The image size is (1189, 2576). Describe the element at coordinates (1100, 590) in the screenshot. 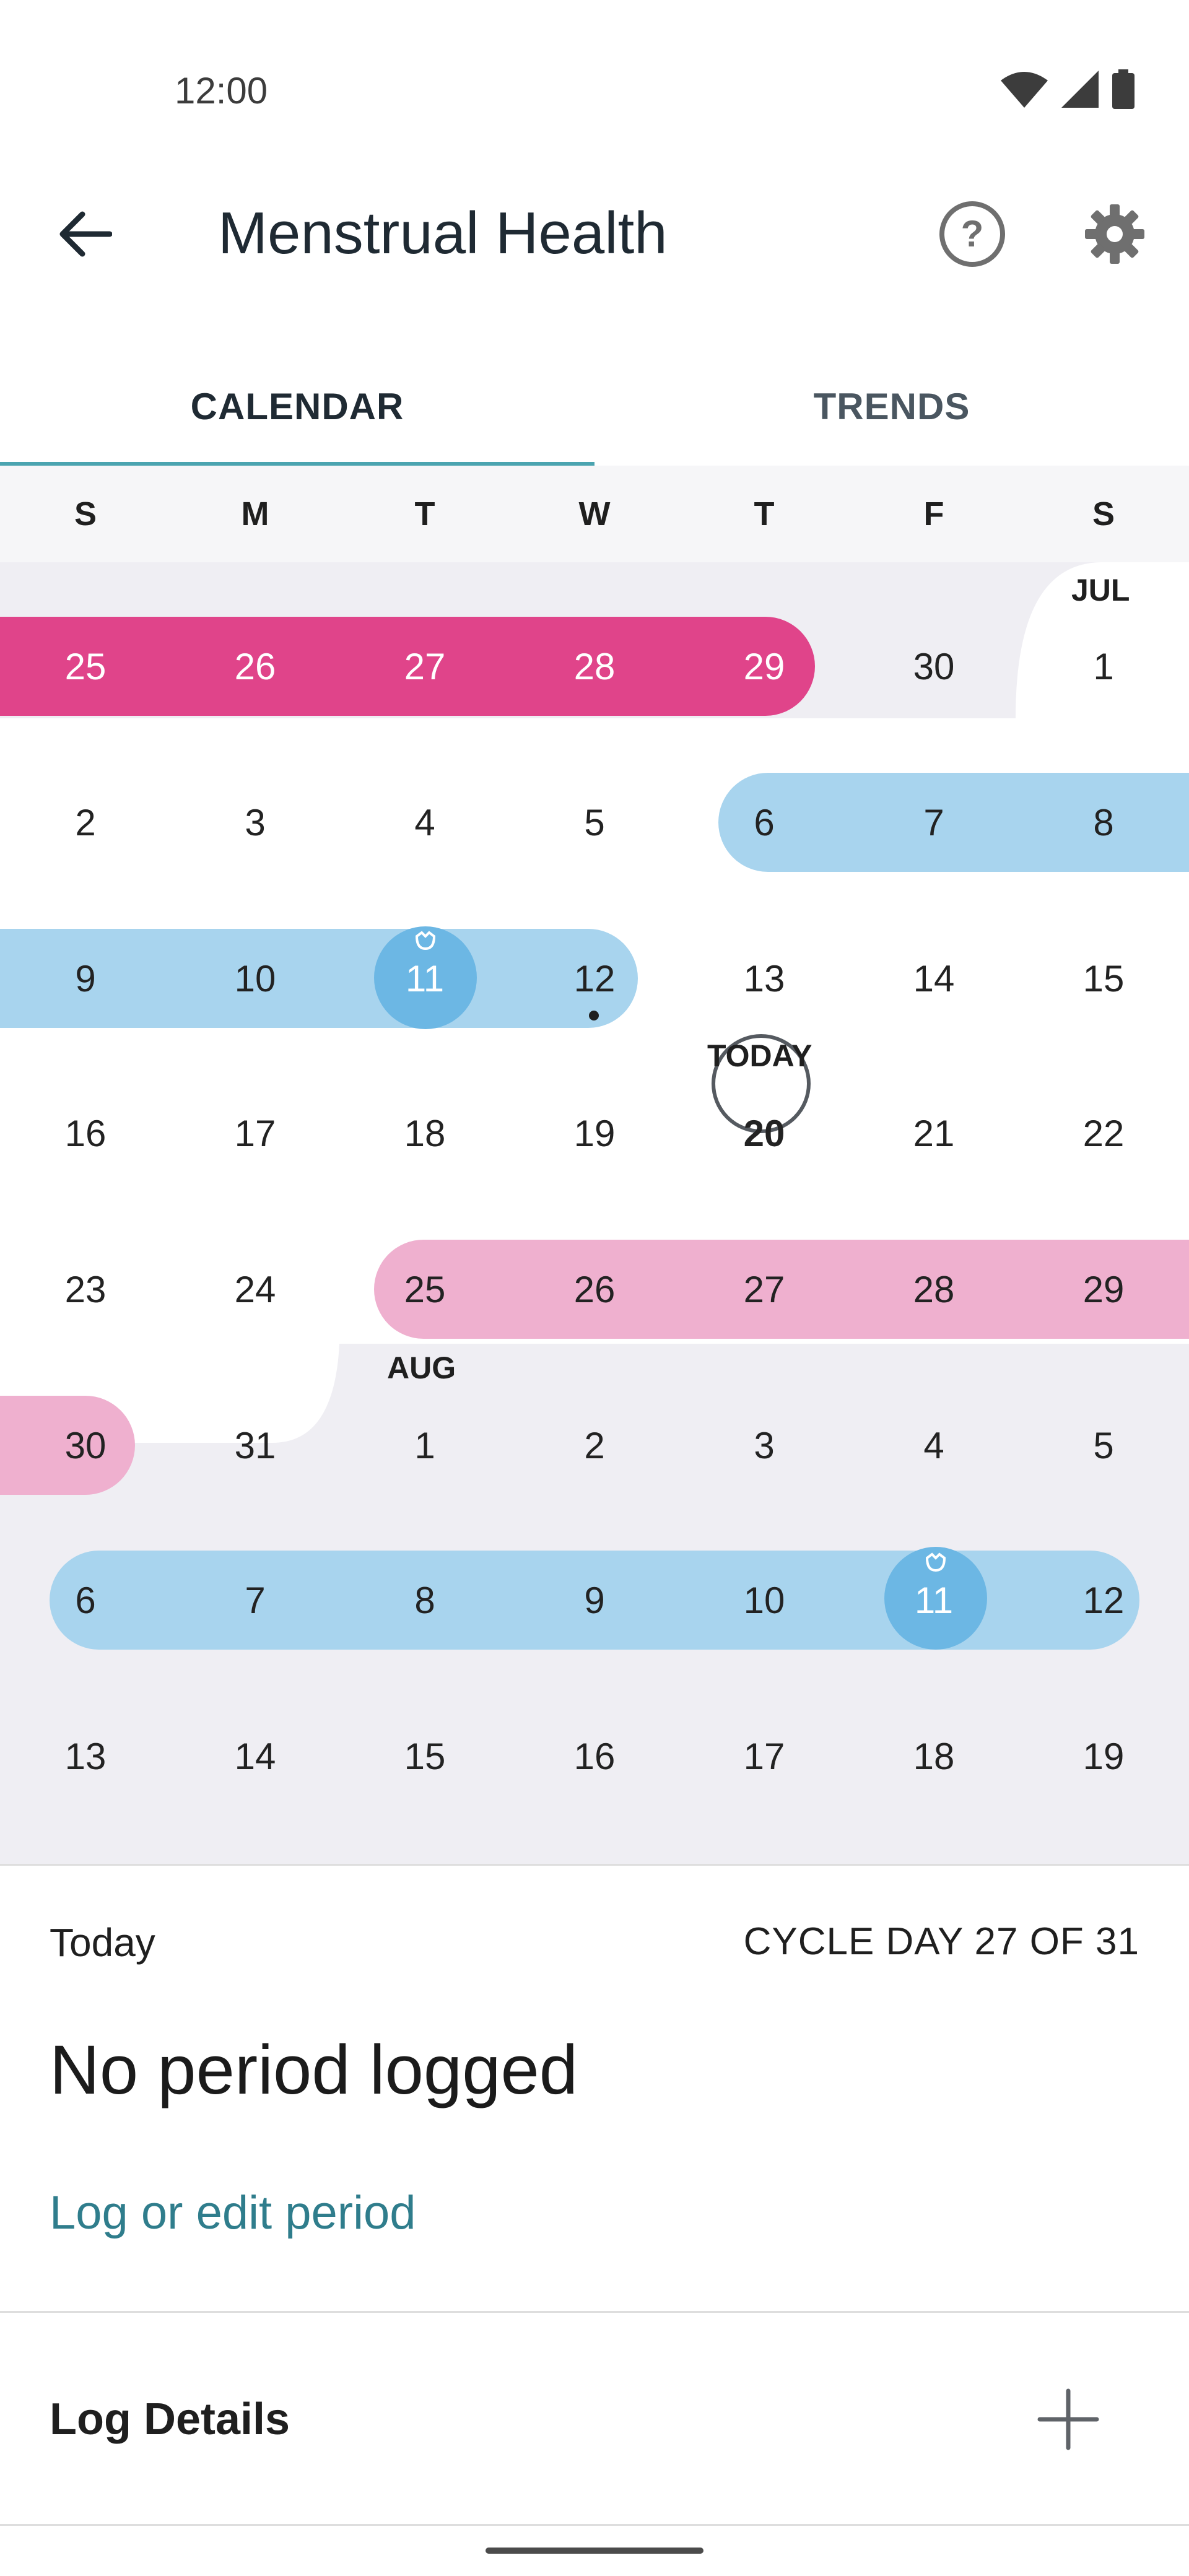

I see `month-label-jul: JUL` at that location.